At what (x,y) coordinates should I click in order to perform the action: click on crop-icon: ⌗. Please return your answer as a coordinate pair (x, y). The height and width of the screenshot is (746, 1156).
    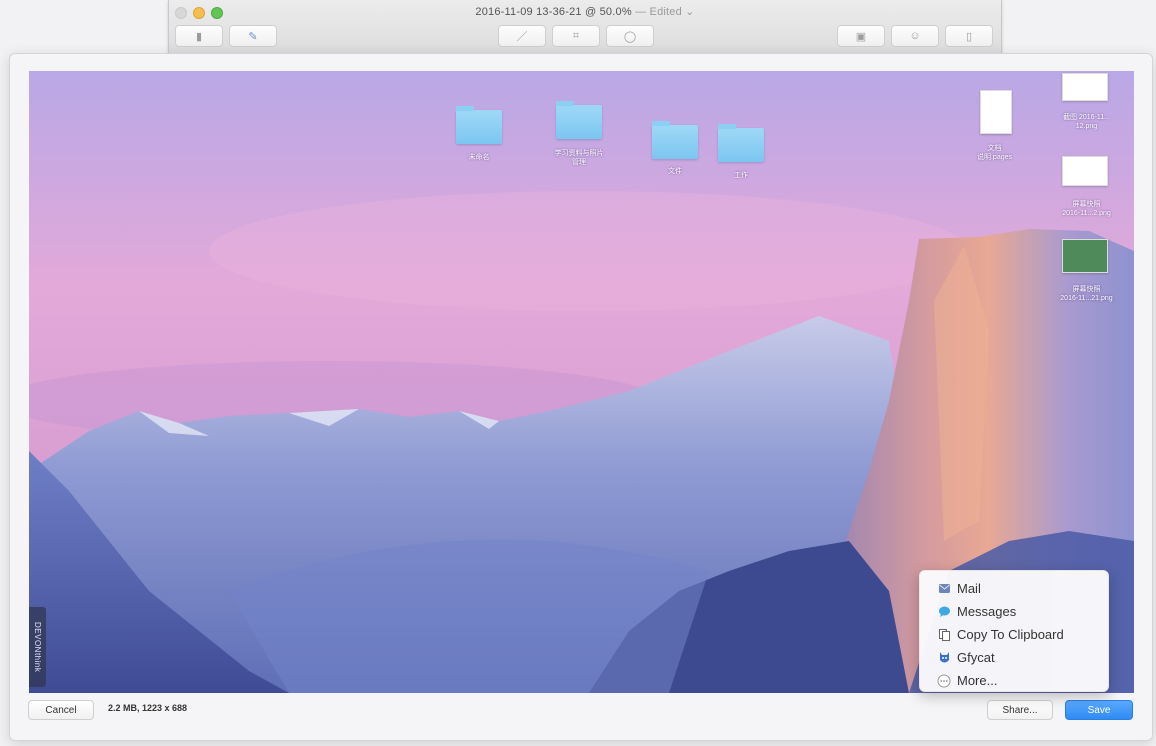
    Looking at the image, I should click on (576, 35).